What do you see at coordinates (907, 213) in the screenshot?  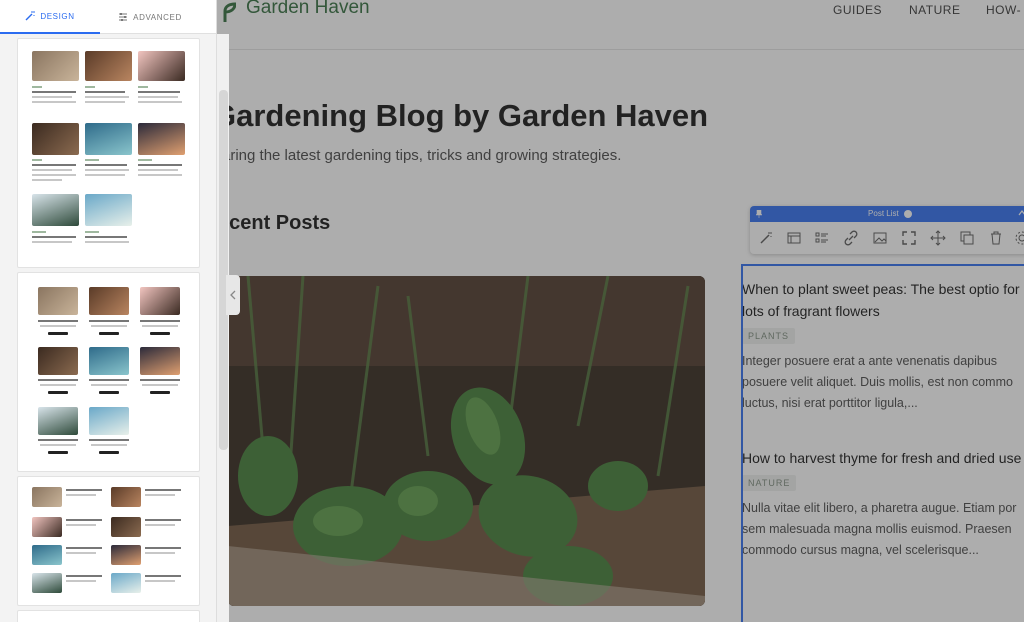 I see `info-dot-icon` at bounding box center [907, 213].